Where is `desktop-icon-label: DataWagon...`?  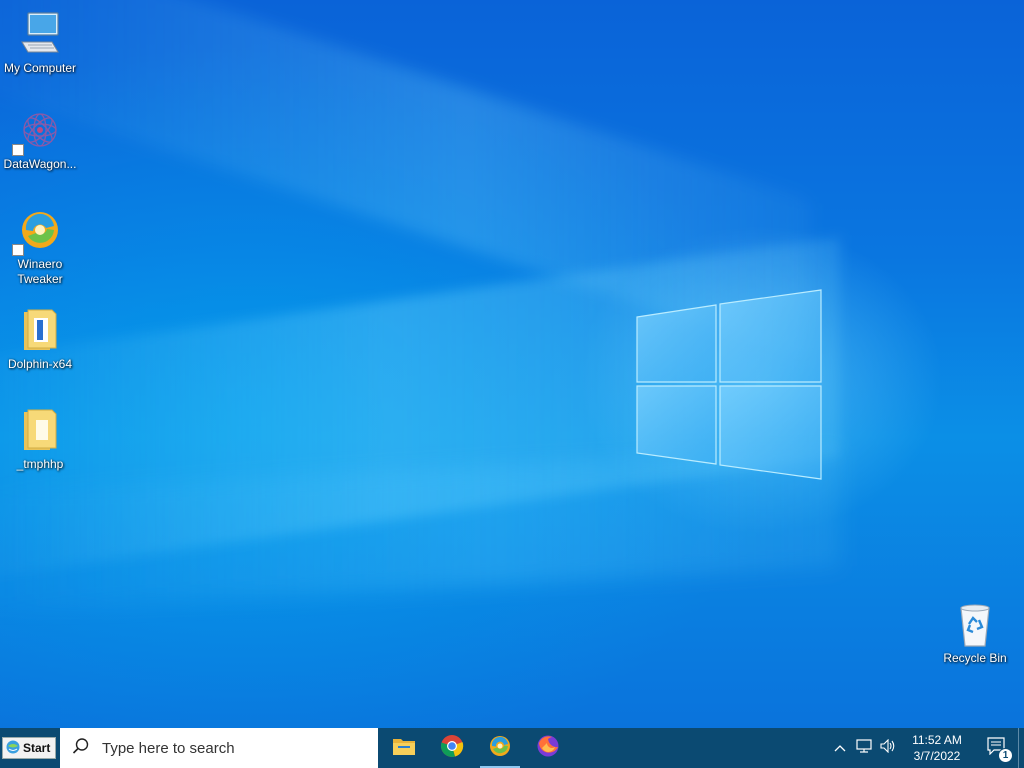
desktop-icon-label: DataWagon... is located at coordinates (40, 164).